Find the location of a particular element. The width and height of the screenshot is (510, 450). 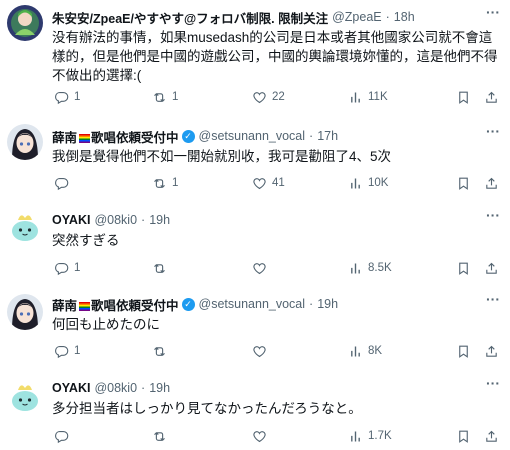

tweet-header: 薛南 歌唱依頼受付中 ✓ @setsunann_vocal · 17h is located at coordinates (277, 136).